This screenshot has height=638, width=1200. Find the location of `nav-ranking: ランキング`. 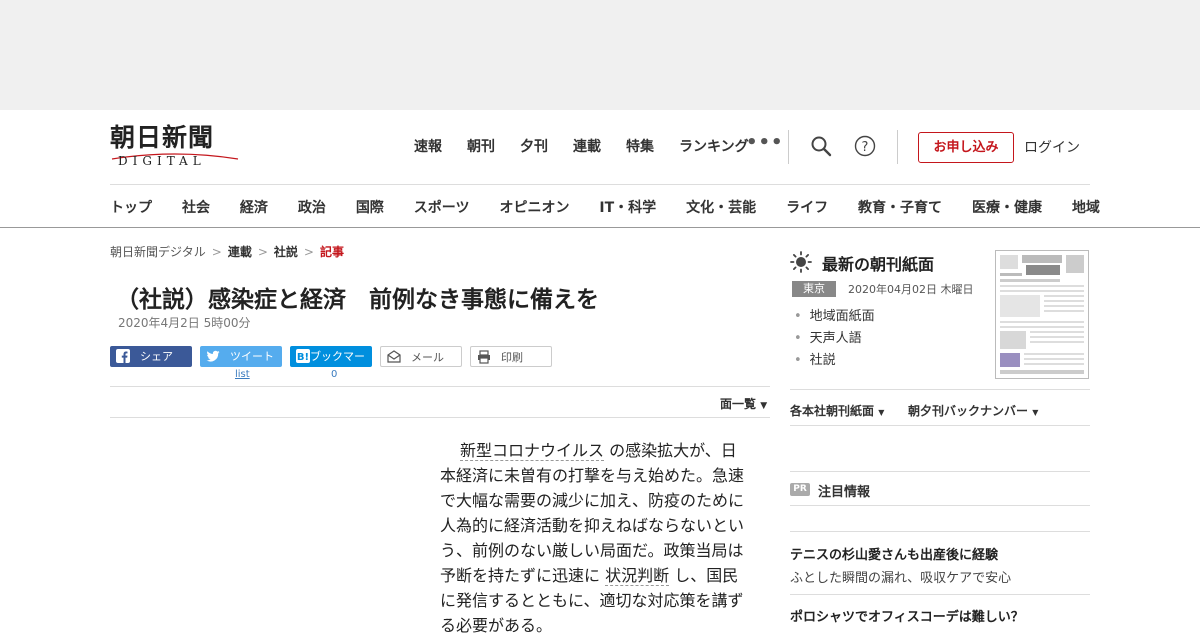

nav-ranking: ランキング is located at coordinates (714, 146).